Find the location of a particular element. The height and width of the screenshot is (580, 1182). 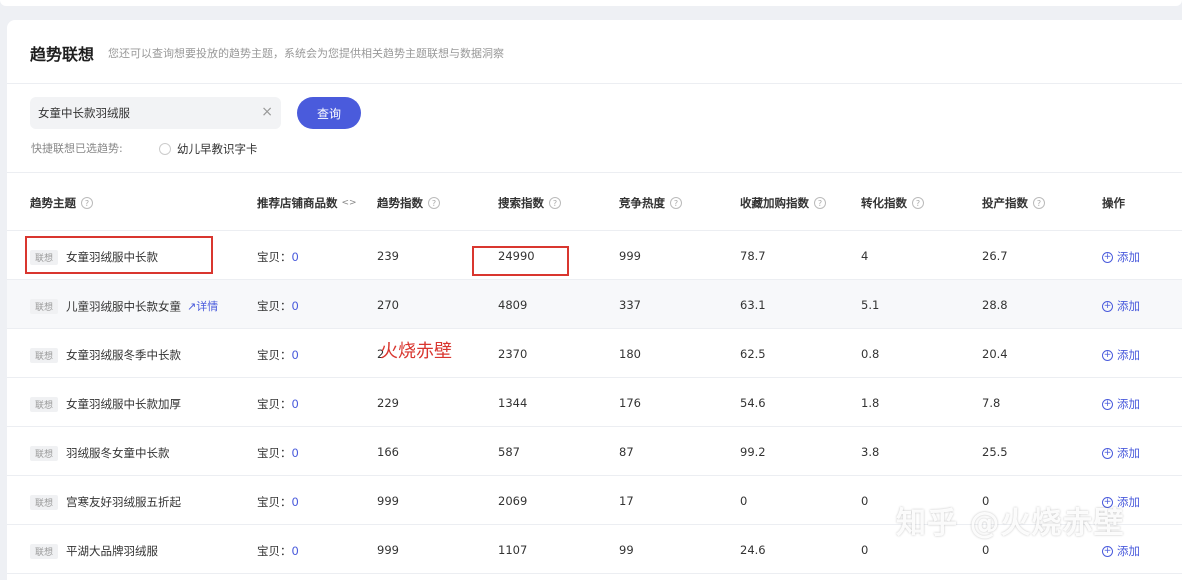

favorite-cell: 99.2 is located at coordinates (753, 452).